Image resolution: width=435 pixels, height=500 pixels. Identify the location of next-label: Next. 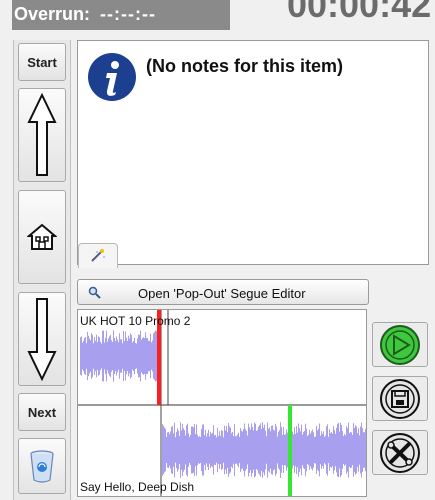
(42, 412).